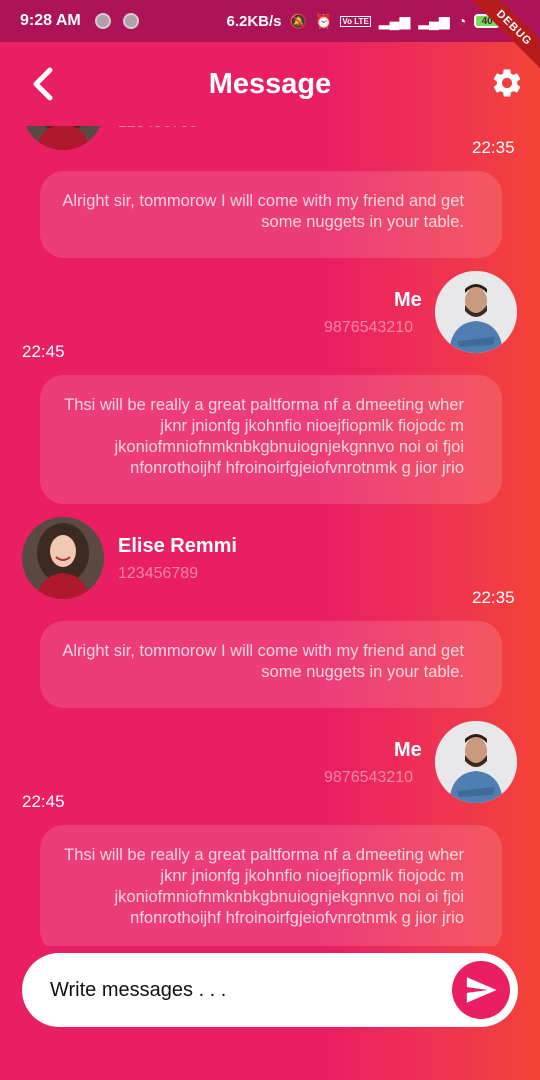 This screenshot has width=540, height=1080. Describe the element at coordinates (240, 990) in the screenshot. I see `message-input` at that location.